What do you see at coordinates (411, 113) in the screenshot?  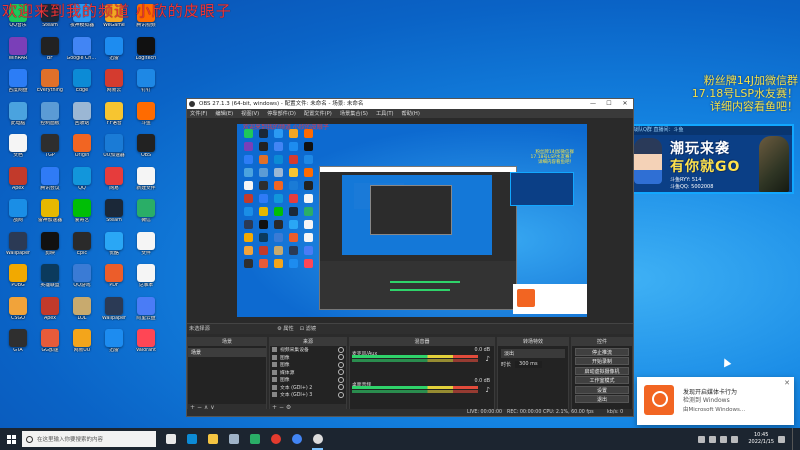 I see `menu-help: 帮助(H)` at bounding box center [411, 113].